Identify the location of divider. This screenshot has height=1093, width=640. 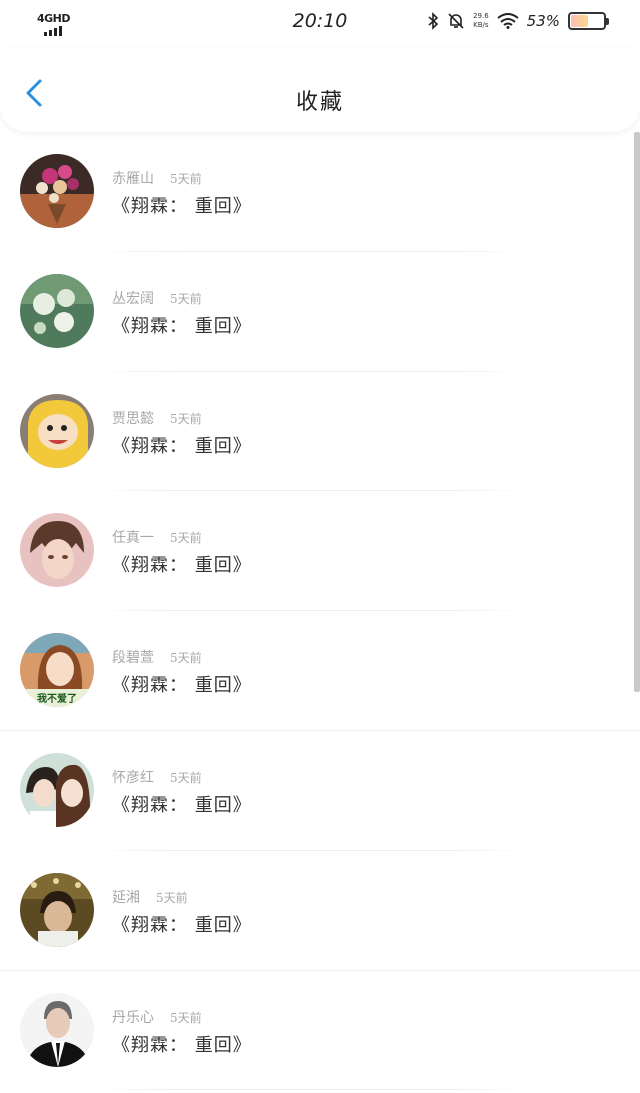
(310, 1090).